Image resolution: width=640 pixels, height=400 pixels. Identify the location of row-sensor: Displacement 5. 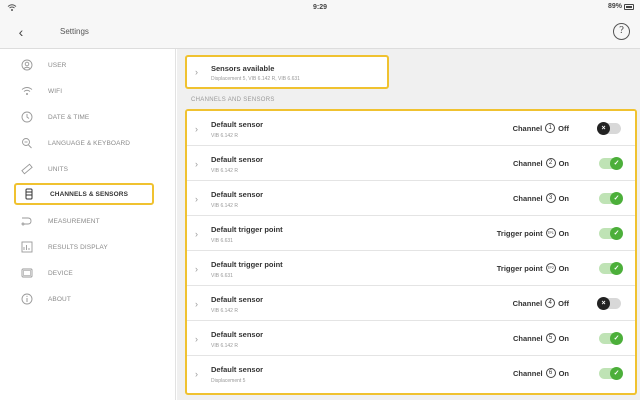
(228, 381).